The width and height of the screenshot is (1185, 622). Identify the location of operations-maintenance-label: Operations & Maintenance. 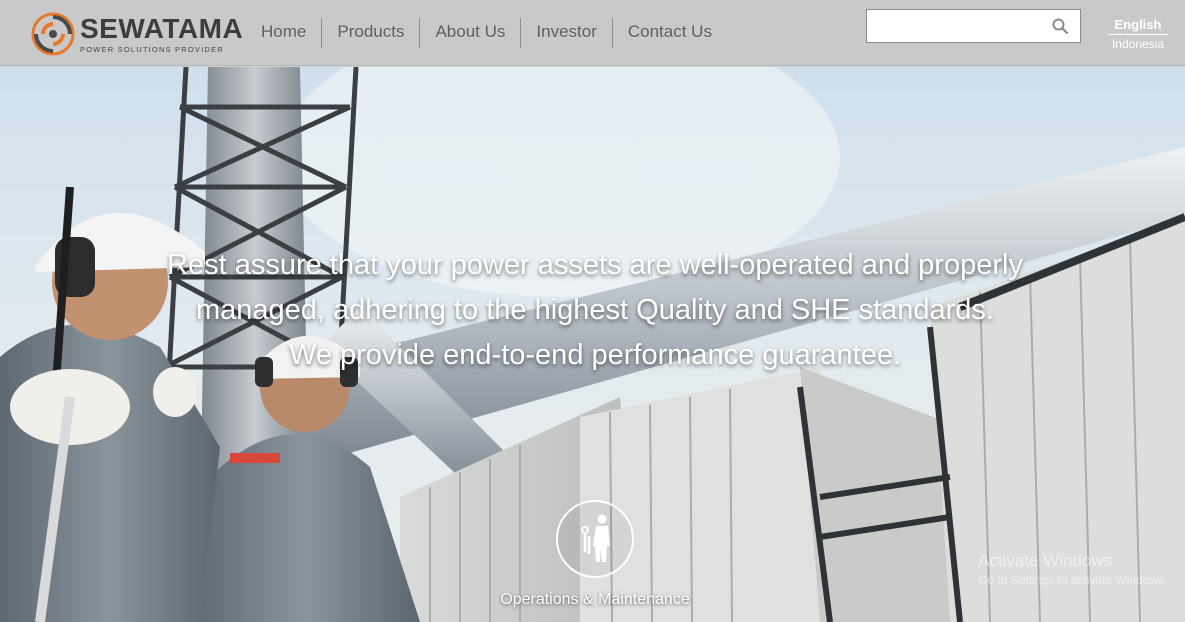
(595, 600).